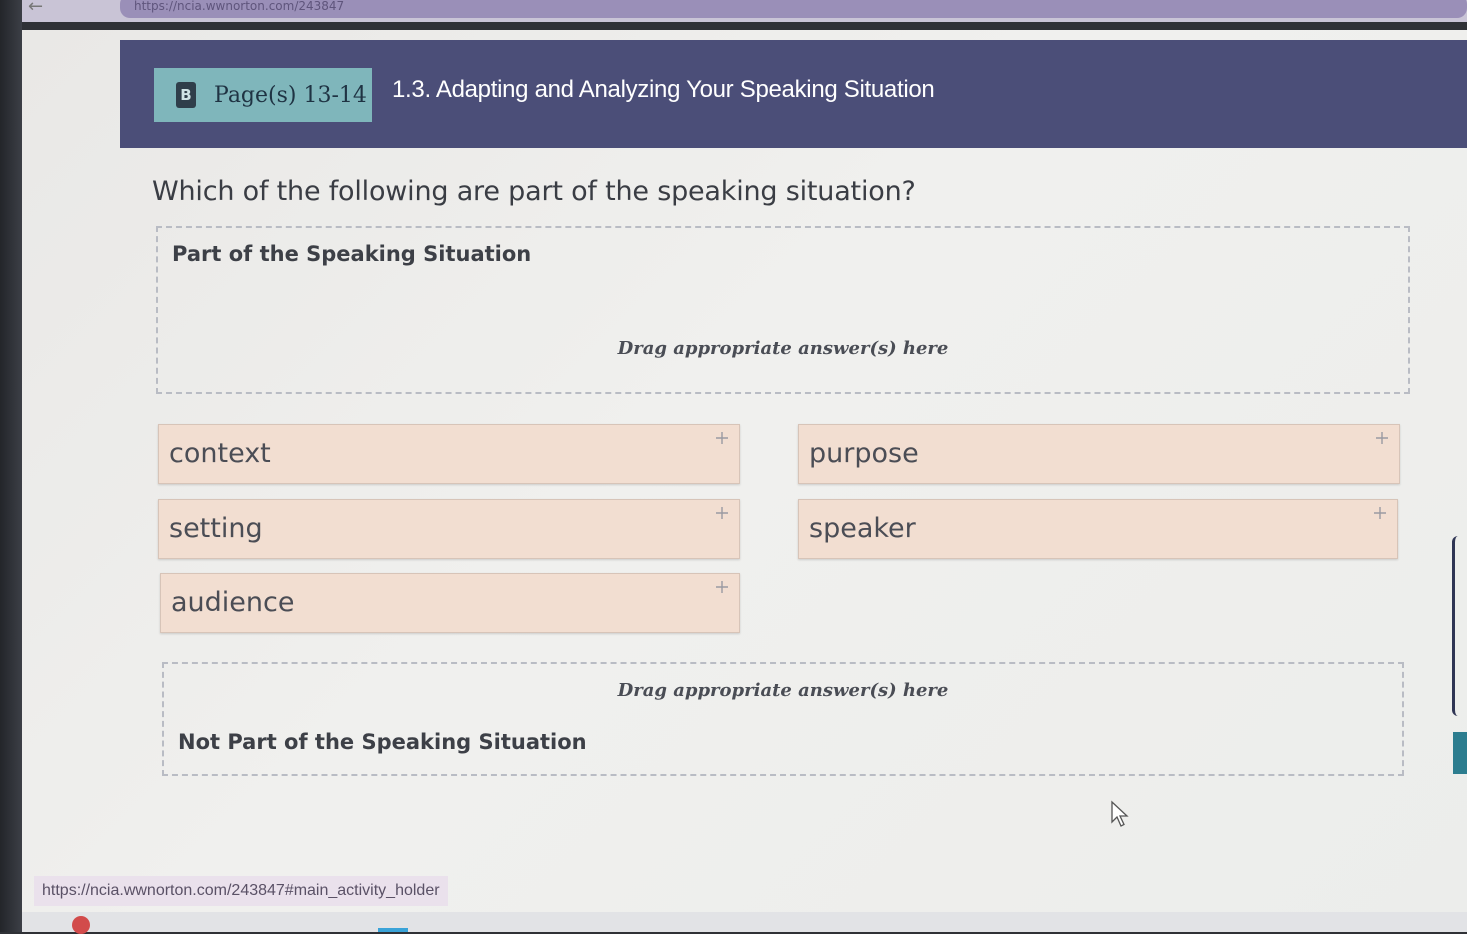 The image size is (1467, 934). I want to click on back-icon: ←, so click(35, 8).